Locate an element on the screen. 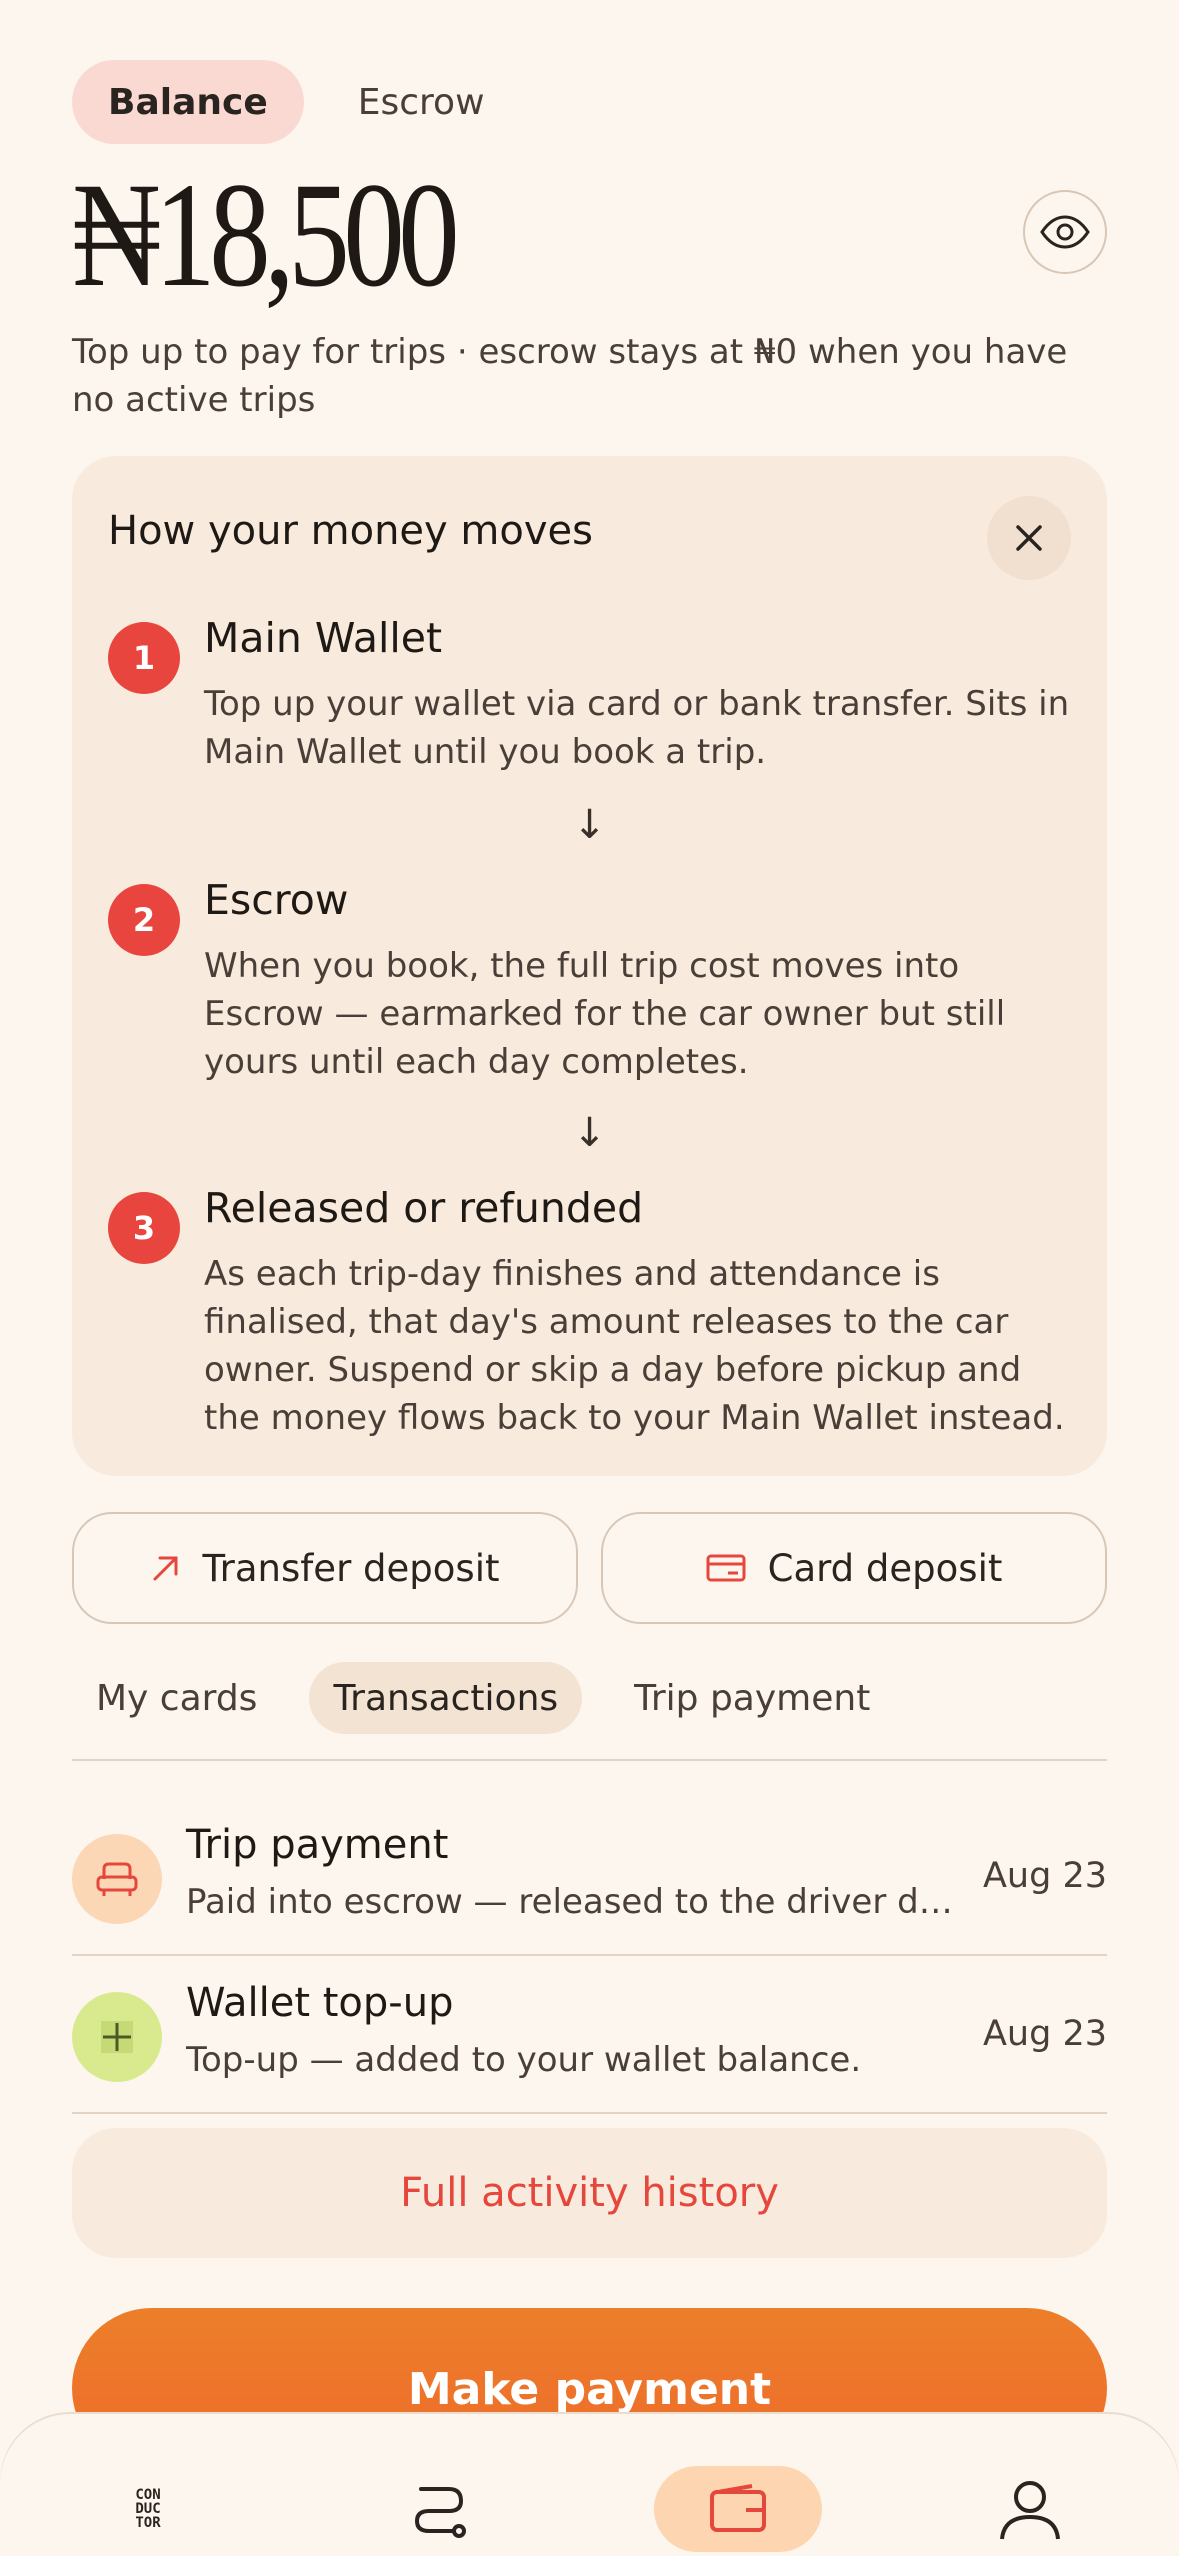 The image size is (1179, 2556). transaction-title: Wallet top-up is located at coordinates (320, 2003).